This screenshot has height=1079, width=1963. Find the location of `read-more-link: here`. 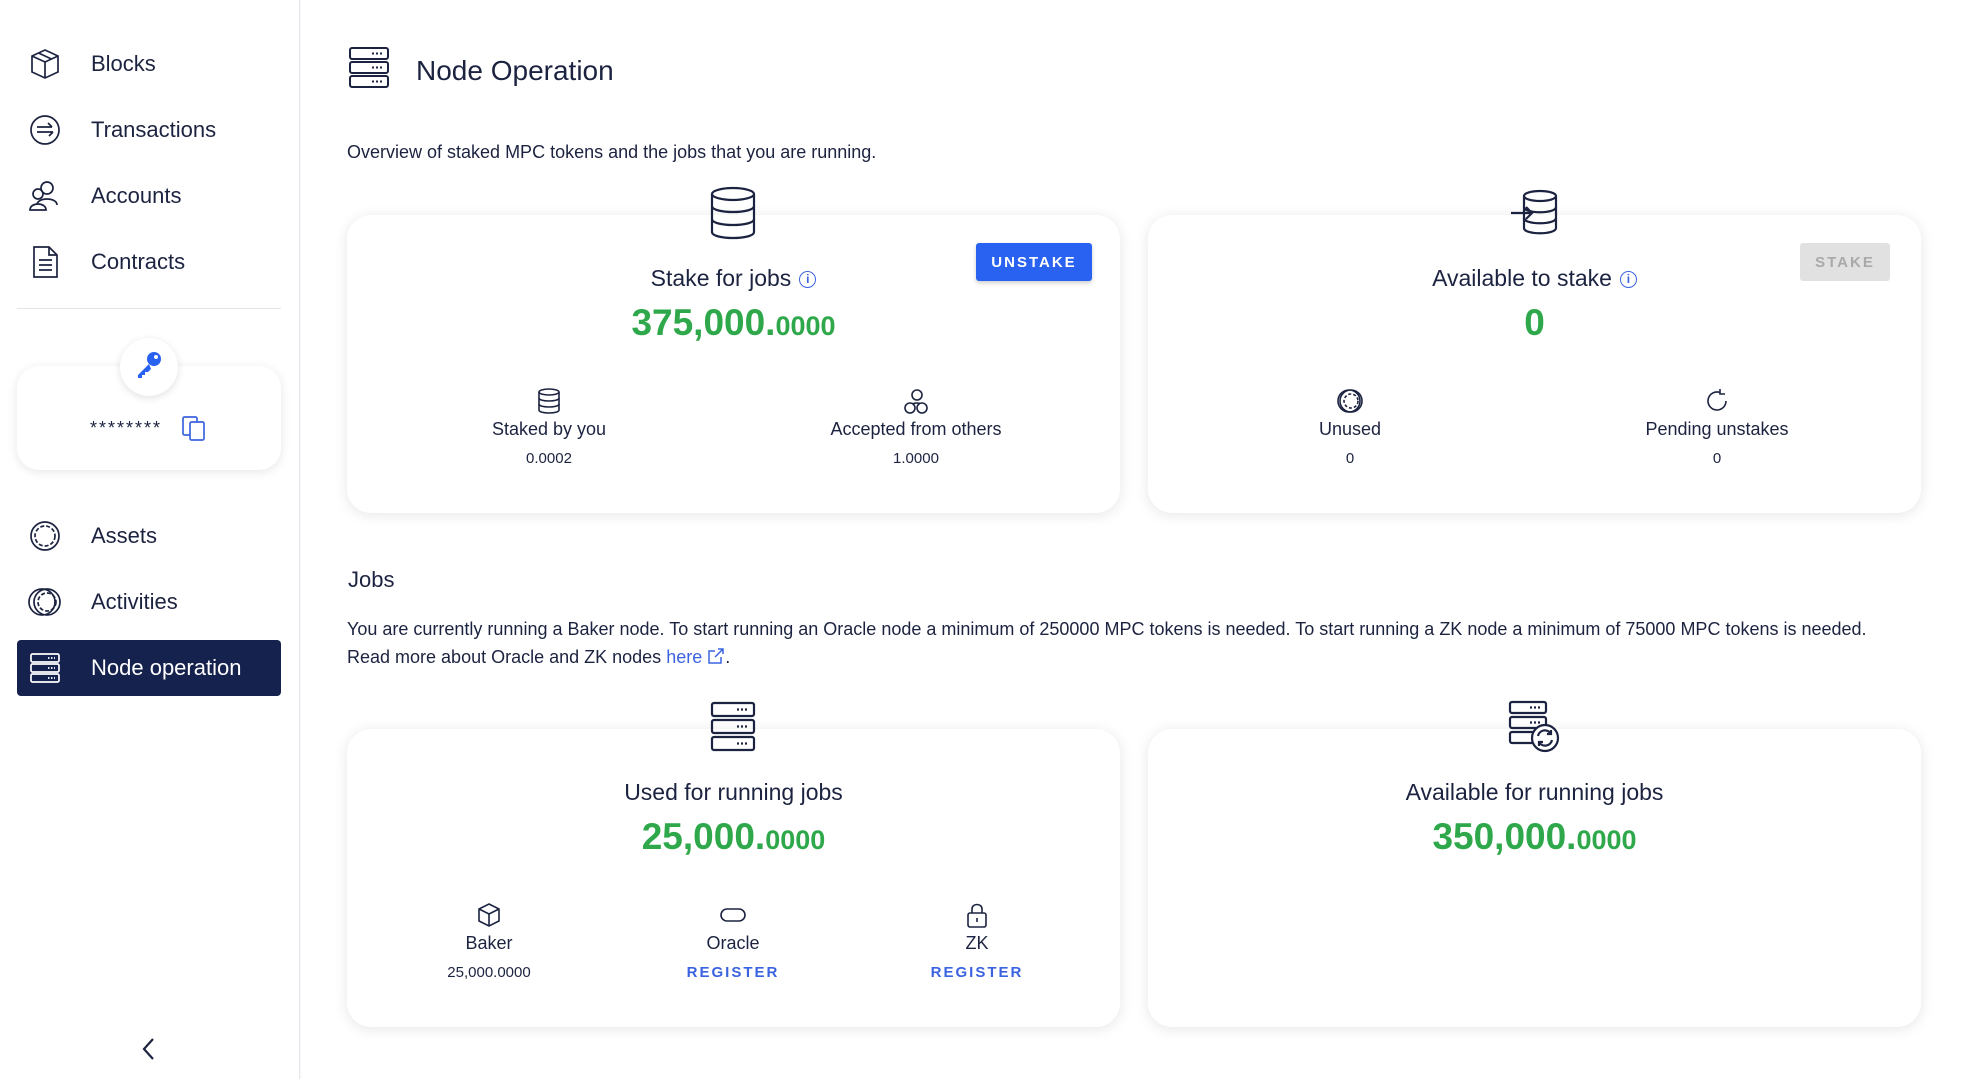

read-more-link: here is located at coordinates (684, 657).